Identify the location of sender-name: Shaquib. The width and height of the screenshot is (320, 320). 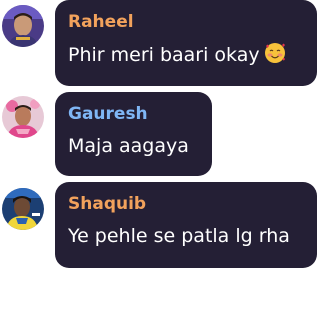
(186, 204).